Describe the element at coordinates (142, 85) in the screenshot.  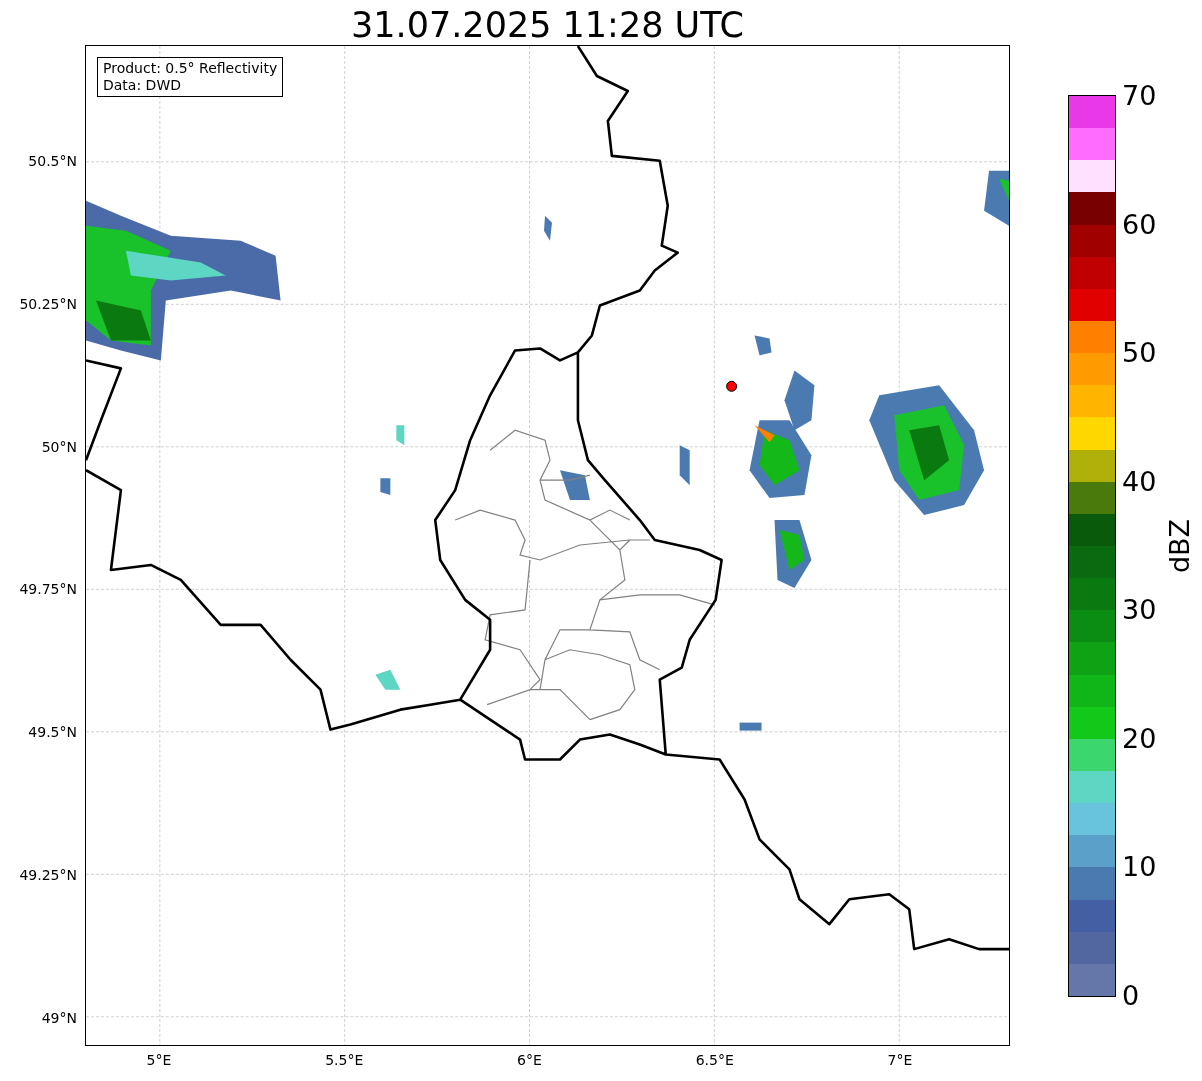
I see `info-text: Data: DWD` at that location.